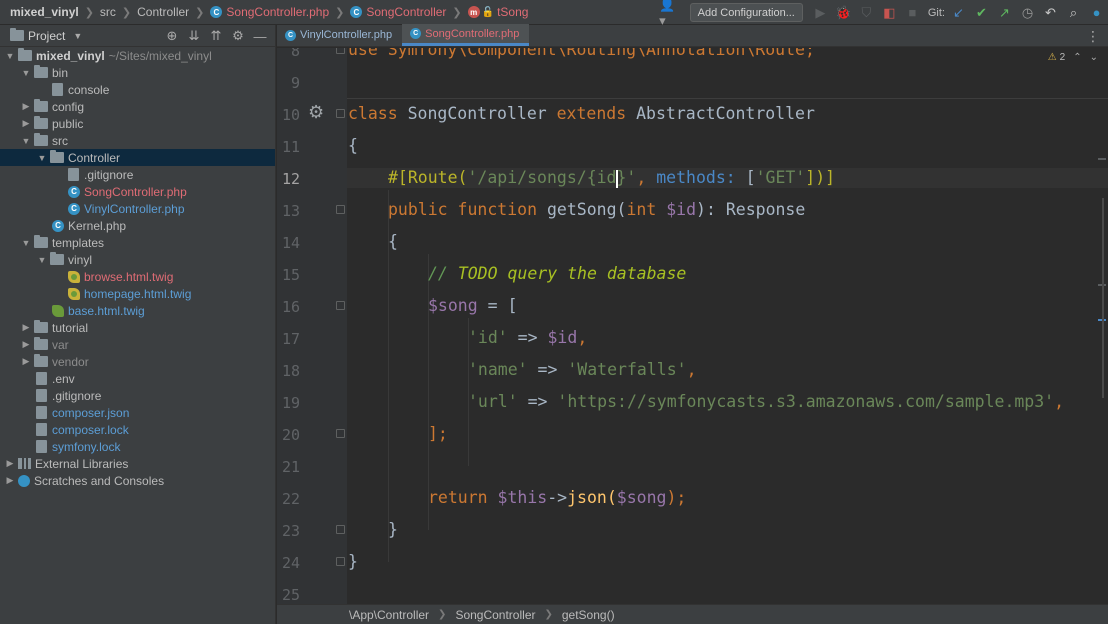 The image size is (1108, 624). Describe the element at coordinates (90, 429) in the screenshot. I see `tree-label: composer.lock` at that location.